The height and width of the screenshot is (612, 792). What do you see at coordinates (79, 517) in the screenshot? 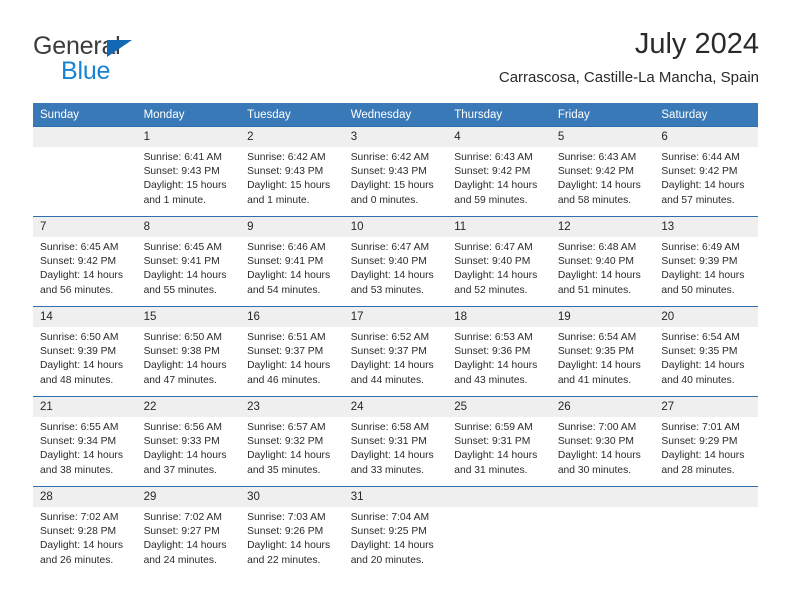
I see `sunrise-text: Sunrise: 7:02 AM` at bounding box center [79, 517].